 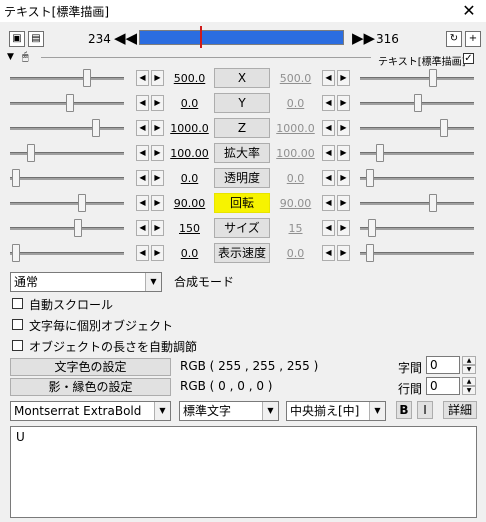 I want to click on collapse-icon: ▼, so click(x=10, y=57).